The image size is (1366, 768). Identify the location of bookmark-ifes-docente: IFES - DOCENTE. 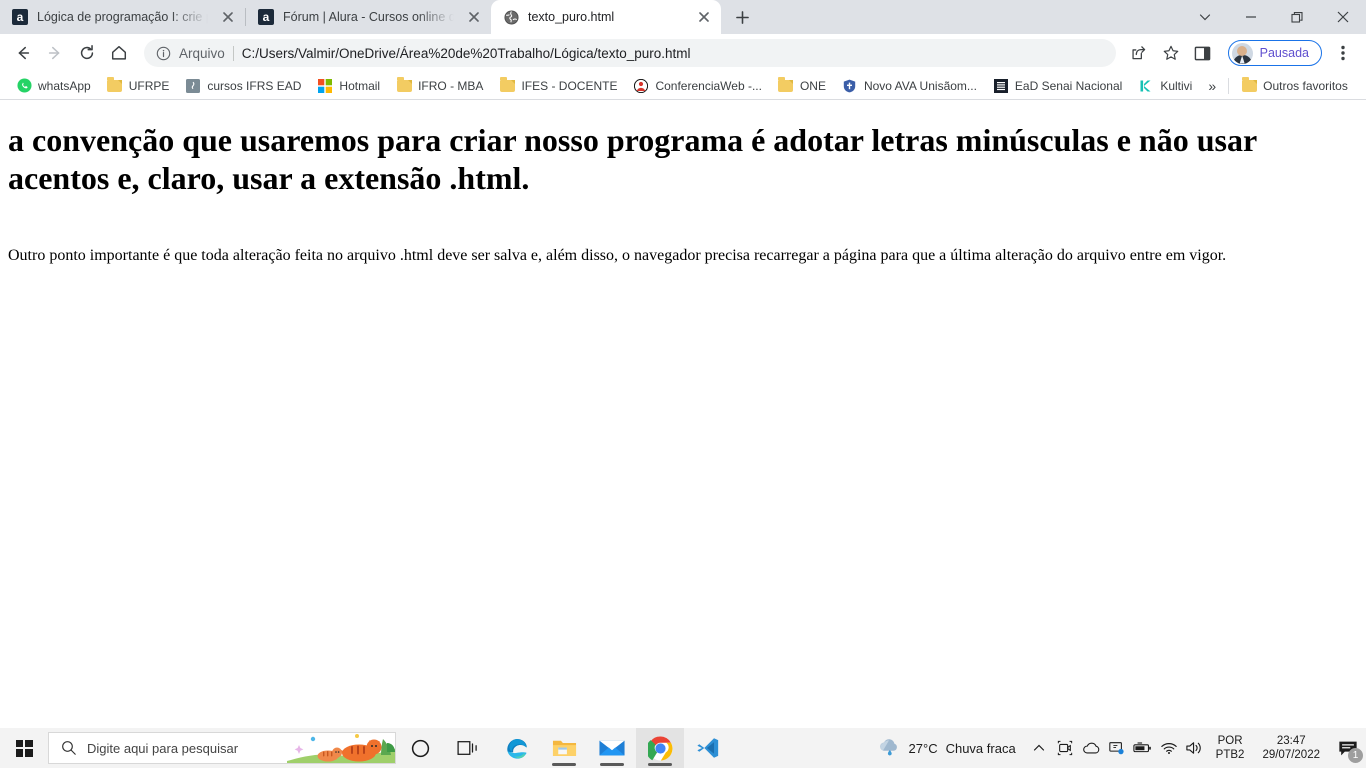
(558, 86).